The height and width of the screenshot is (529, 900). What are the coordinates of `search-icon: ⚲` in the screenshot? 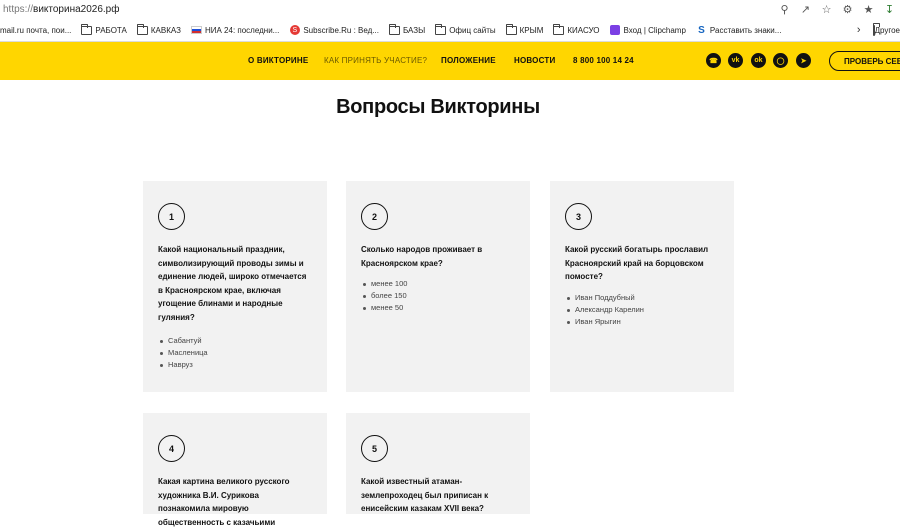 It's located at (784, 9).